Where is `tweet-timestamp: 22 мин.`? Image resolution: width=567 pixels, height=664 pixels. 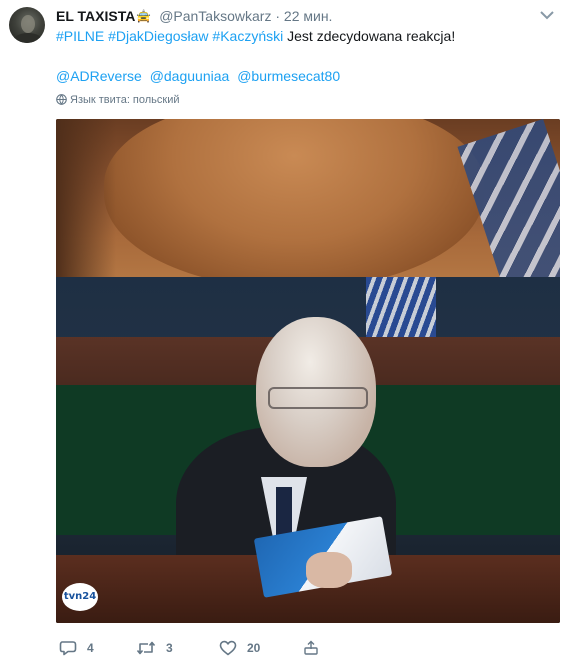 tweet-timestamp: 22 мин. is located at coordinates (308, 16).